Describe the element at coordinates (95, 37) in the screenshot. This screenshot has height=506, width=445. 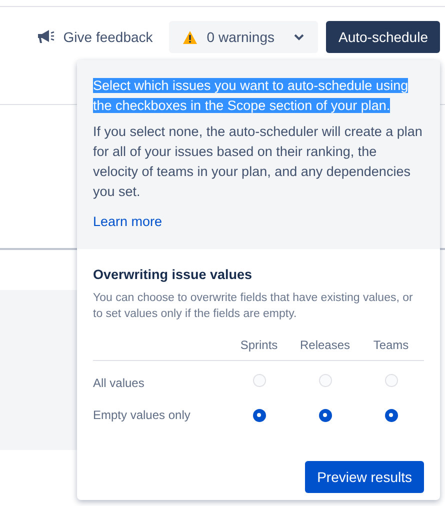
I see `feedback-button: Give feedback` at that location.